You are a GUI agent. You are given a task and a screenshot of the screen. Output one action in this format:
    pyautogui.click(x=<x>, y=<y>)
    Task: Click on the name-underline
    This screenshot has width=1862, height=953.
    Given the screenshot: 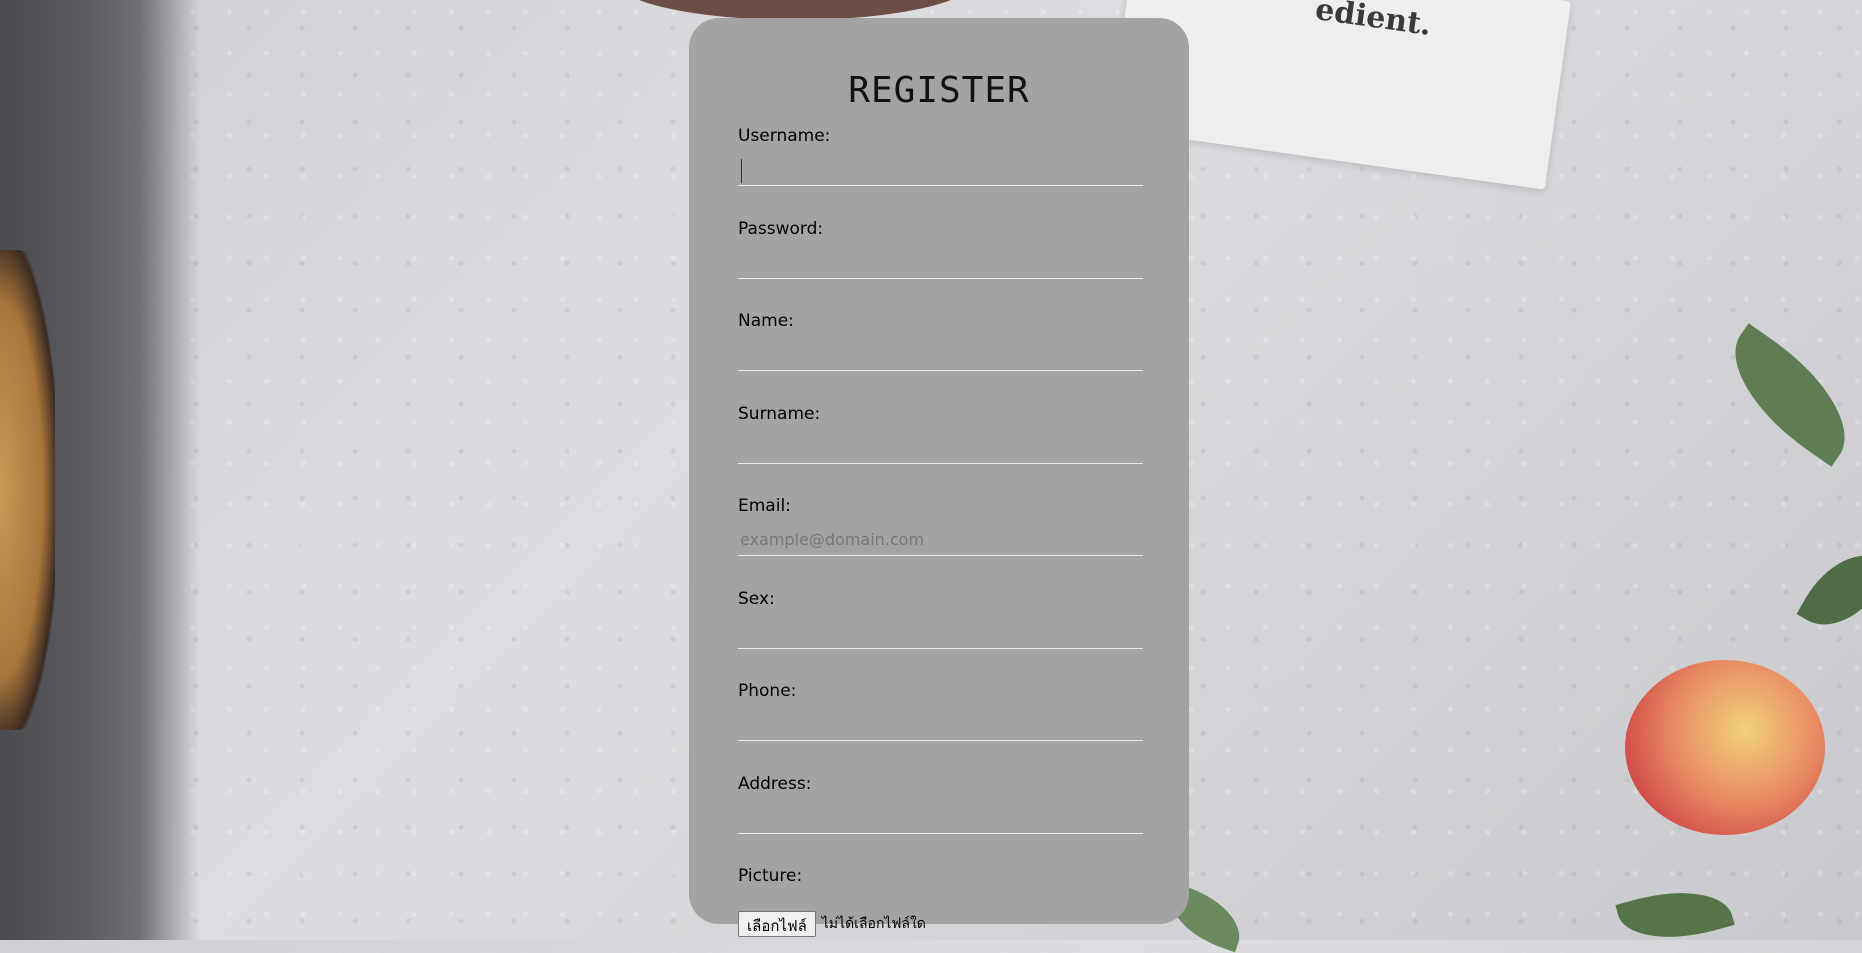 What is the action you would take?
    pyautogui.click(x=940, y=370)
    